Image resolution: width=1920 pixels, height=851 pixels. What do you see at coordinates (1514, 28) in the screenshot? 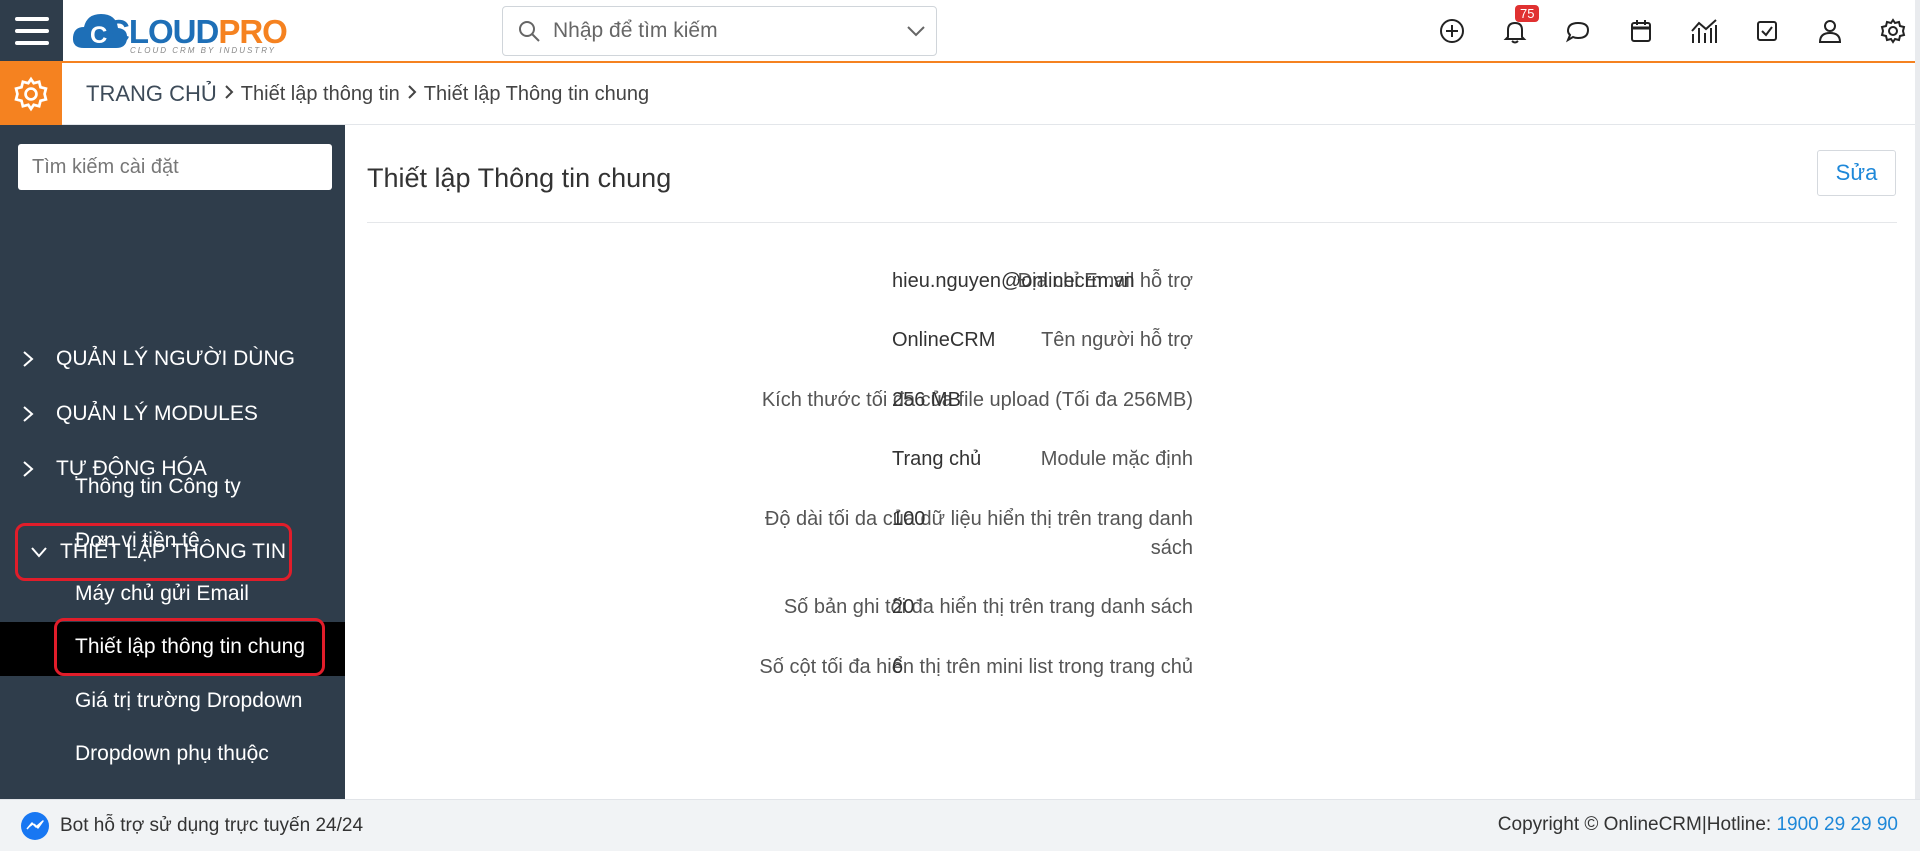
I see `notifications-button: 75` at bounding box center [1514, 28].